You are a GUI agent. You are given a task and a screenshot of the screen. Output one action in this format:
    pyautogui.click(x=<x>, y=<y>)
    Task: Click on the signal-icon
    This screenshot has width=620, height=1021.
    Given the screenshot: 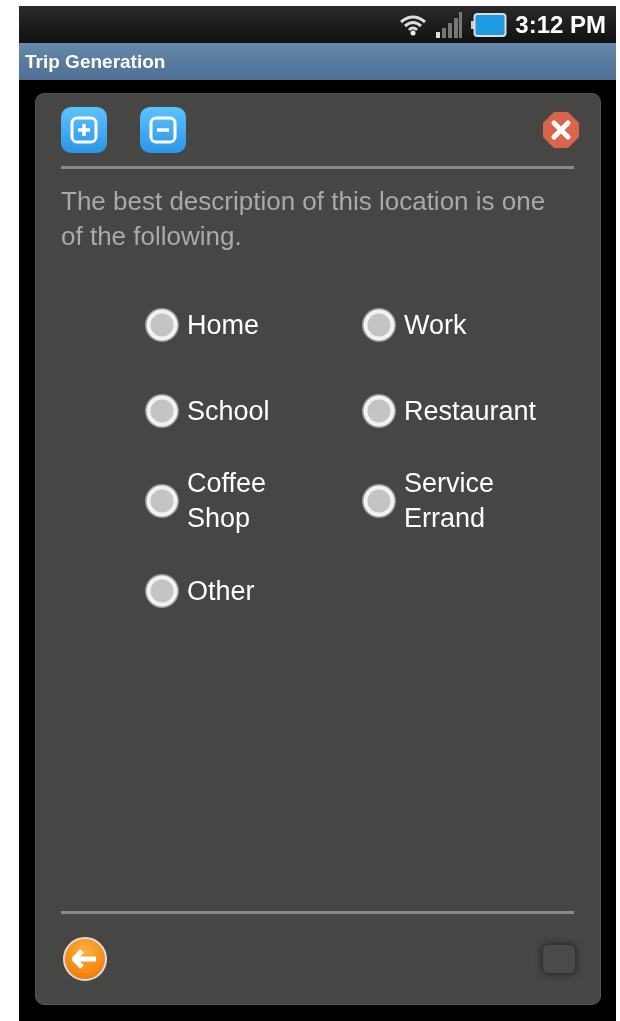 What is the action you would take?
    pyautogui.click(x=449, y=24)
    